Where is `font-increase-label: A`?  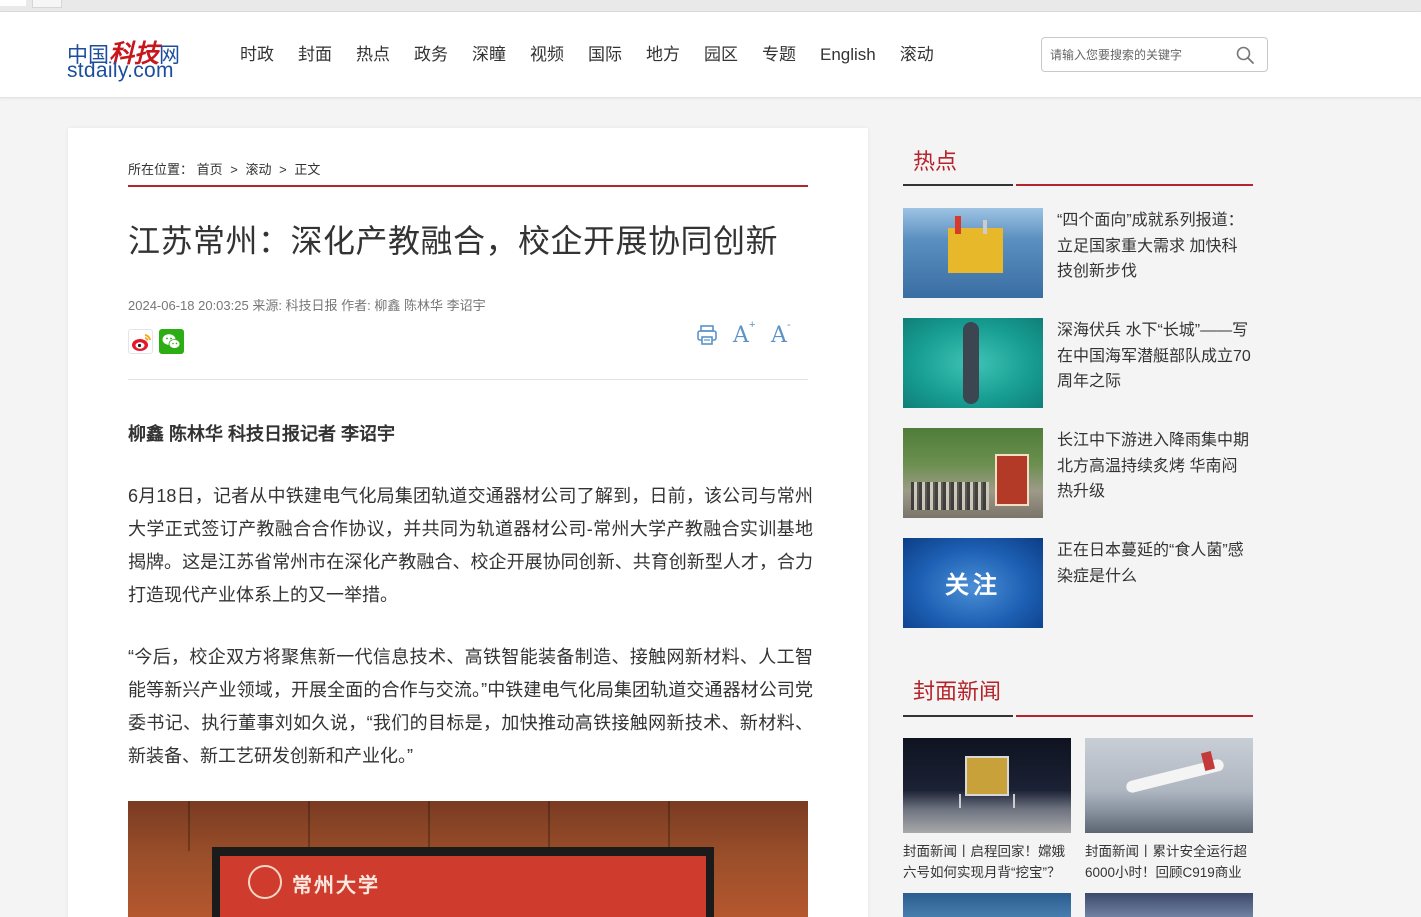 font-increase-label: A is located at coordinates (741, 335).